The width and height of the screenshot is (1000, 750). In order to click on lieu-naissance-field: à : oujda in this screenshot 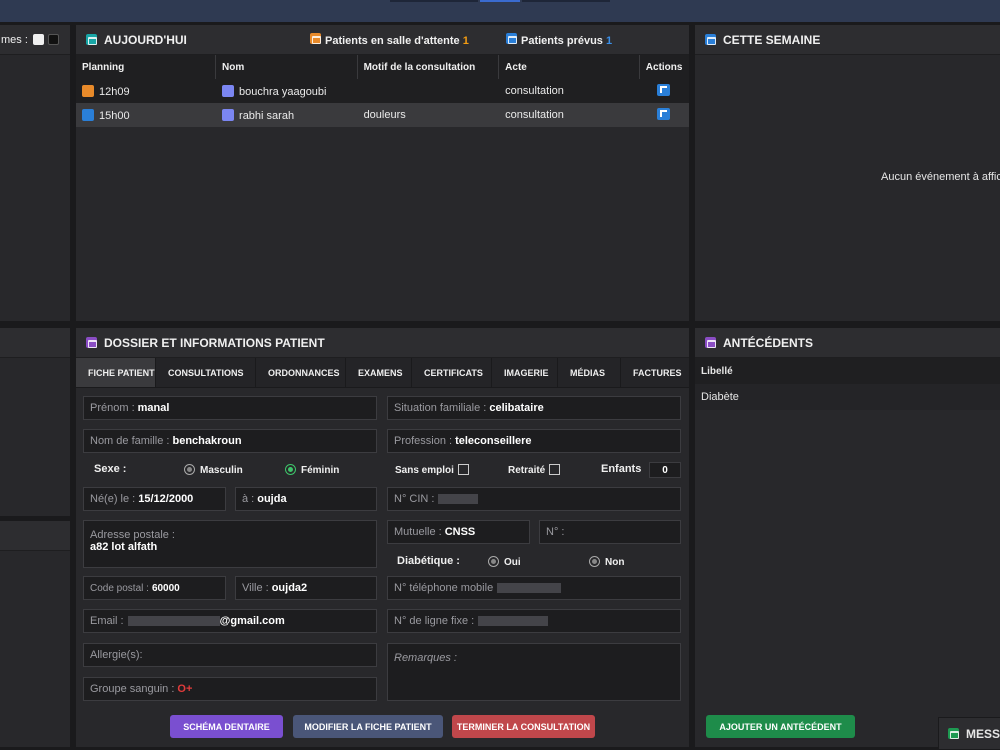, I will do `click(306, 499)`.